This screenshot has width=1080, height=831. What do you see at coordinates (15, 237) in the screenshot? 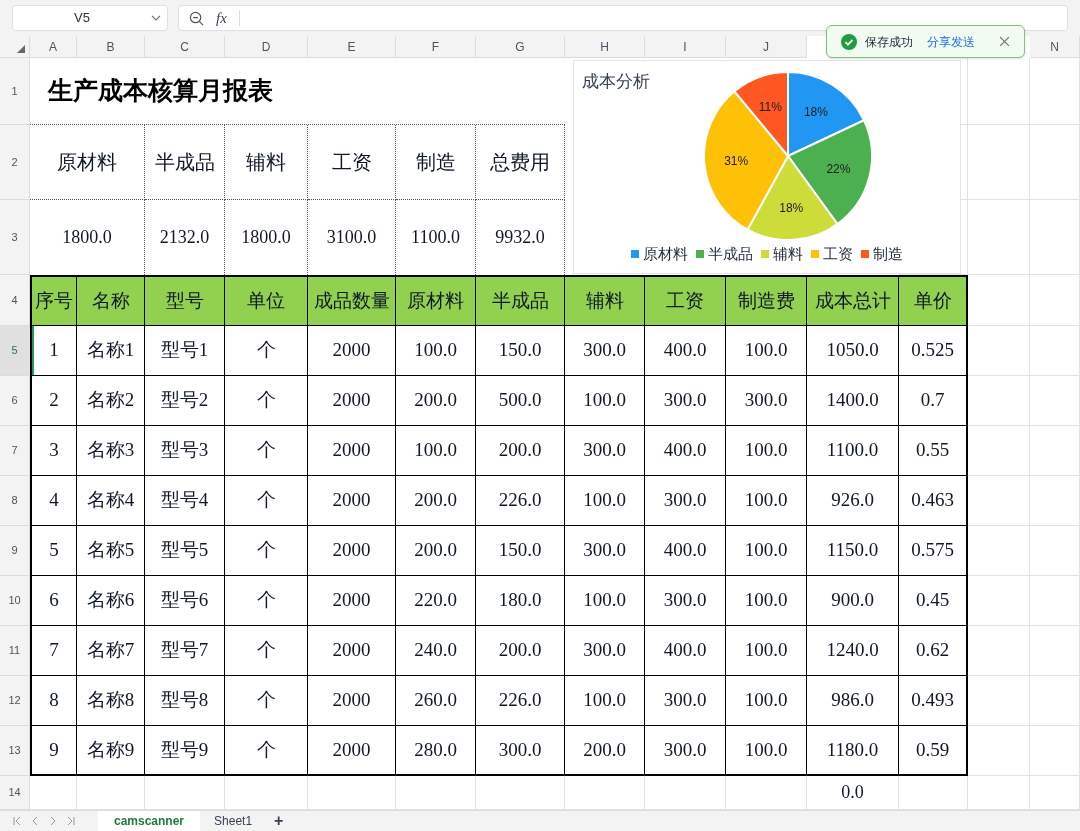
I see `row-header: 3` at bounding box center [15, 237].